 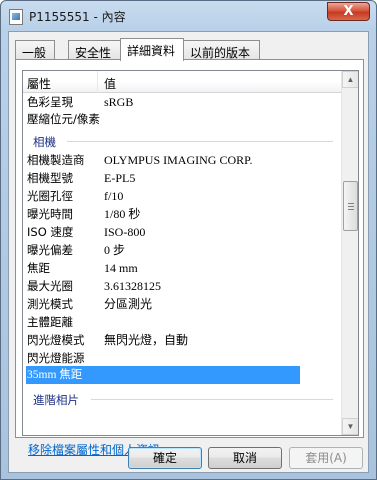 I want to click on property-name: 主體距離, so click(x=50, y=322).